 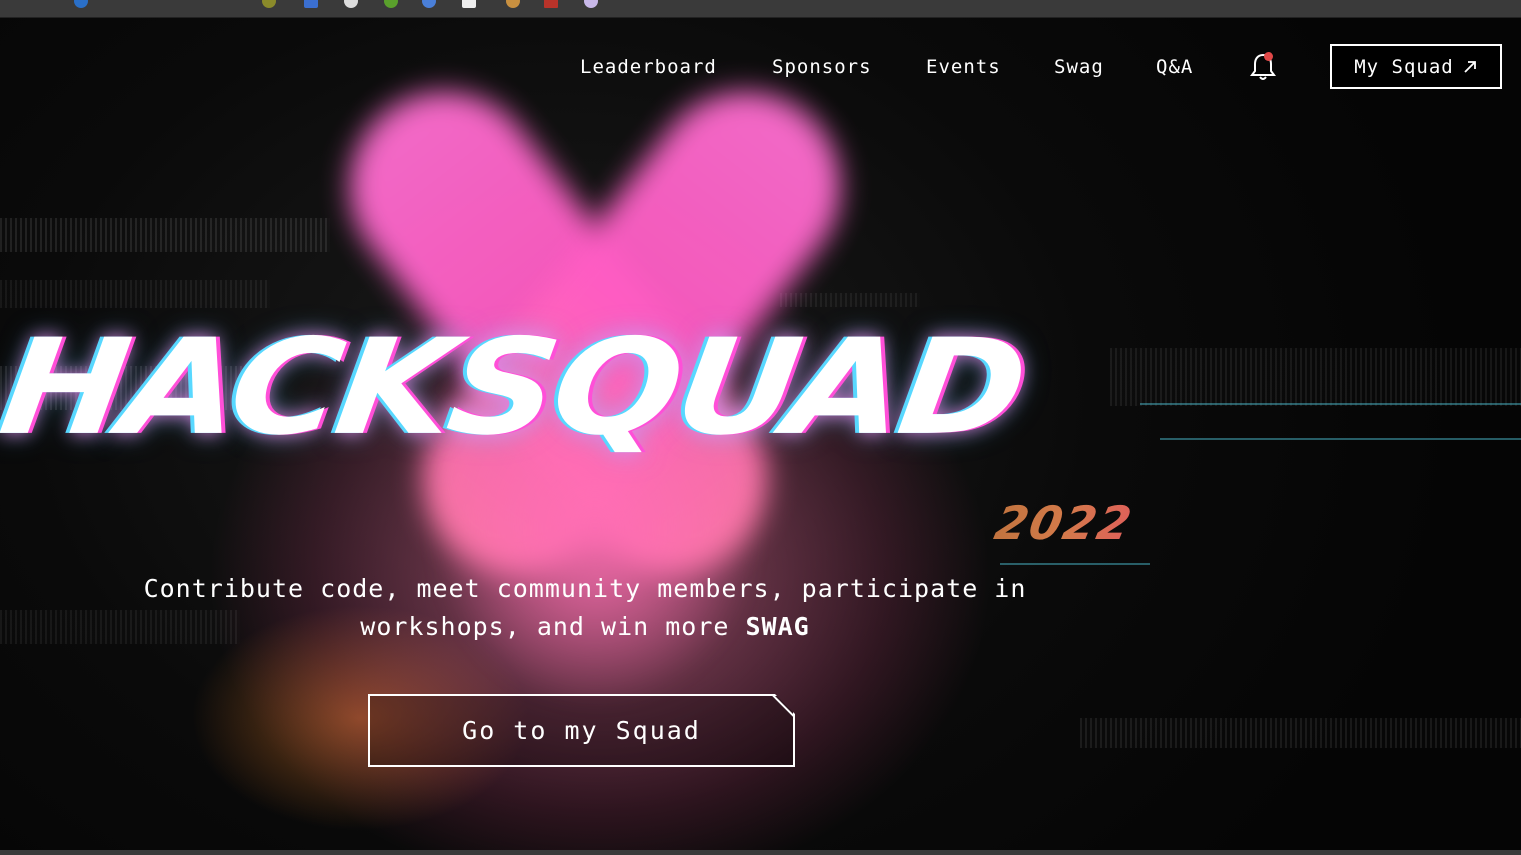 I want to click on browser-bookmark-strip, so click(x=760, y=9).